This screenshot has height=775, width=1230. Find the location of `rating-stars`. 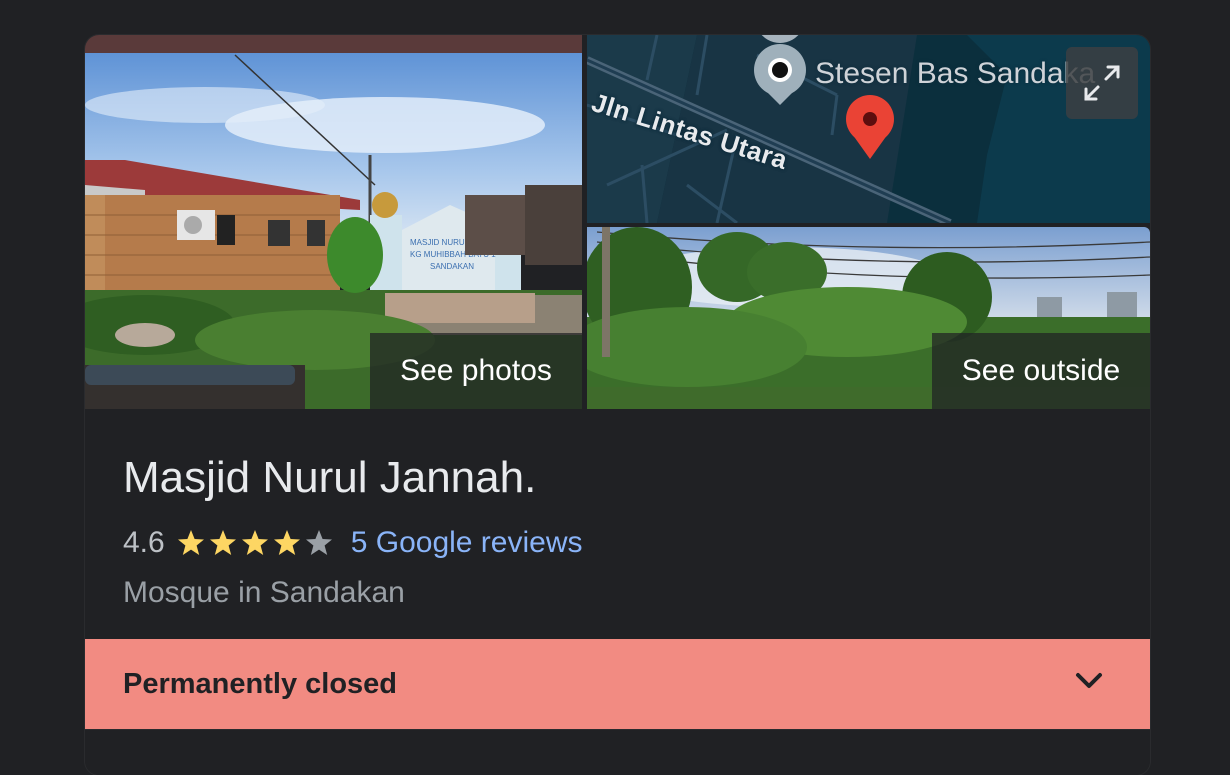

rating-stars is located at coordinates (257, 543).